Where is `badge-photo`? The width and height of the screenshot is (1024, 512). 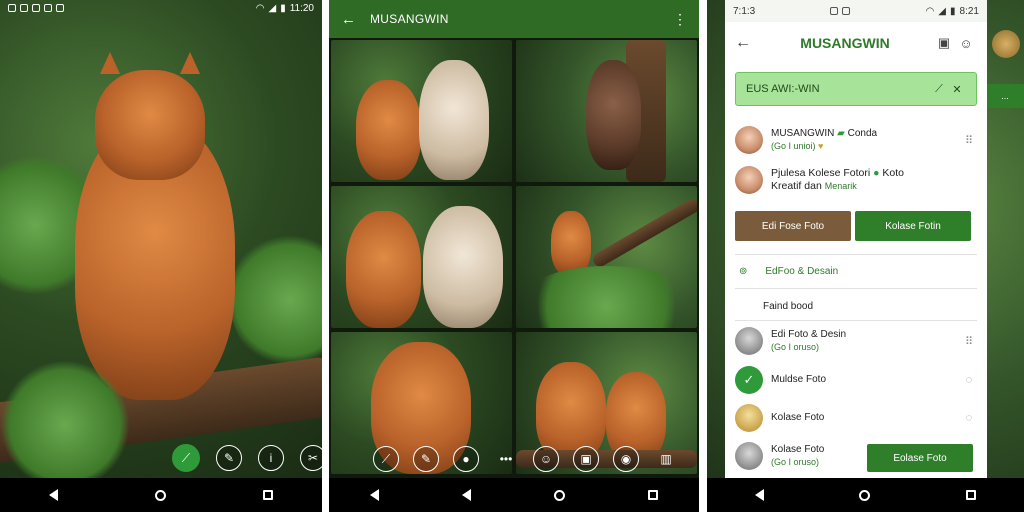 badge-photo is located at coordinates (1006, 44).